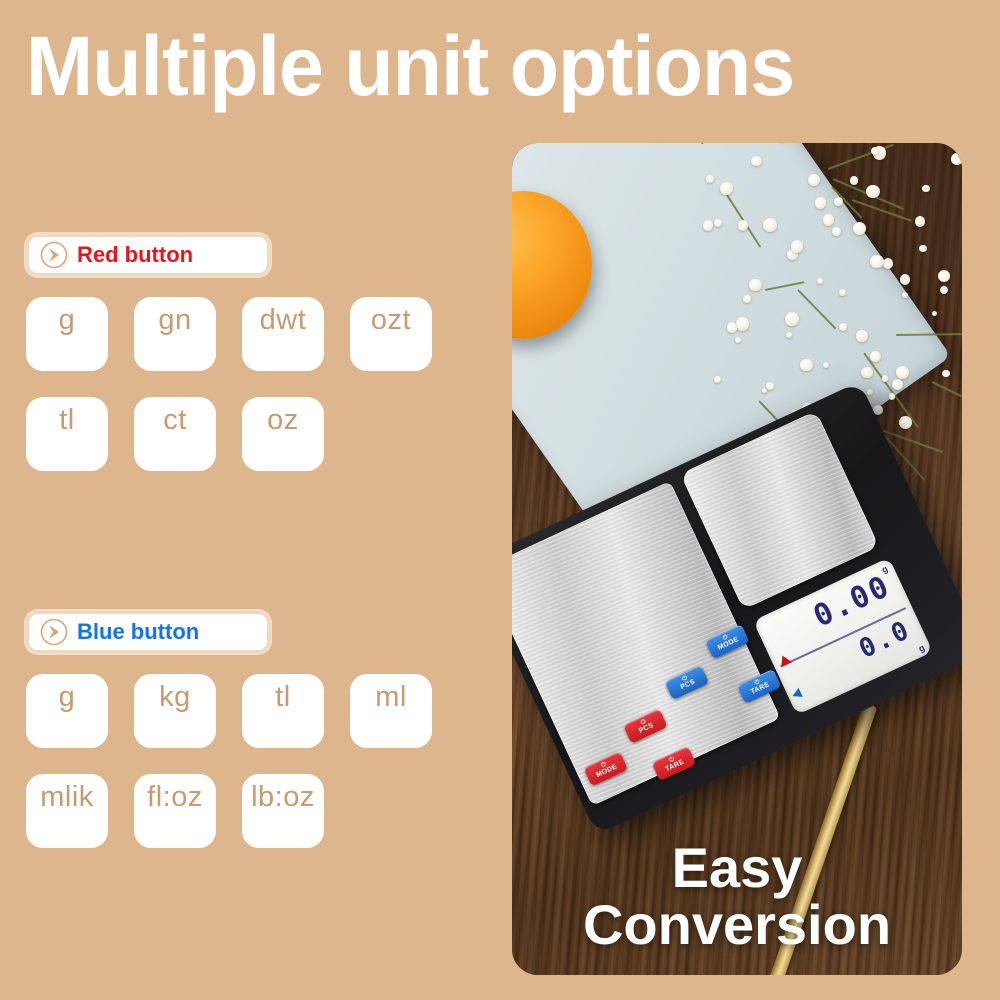 Image resolution: width=1000 pixels, height=1000 pixels. Describe the element at coordinates (175, 811) in the screenshot. I see `unit-chip: fl:oz` at that location.